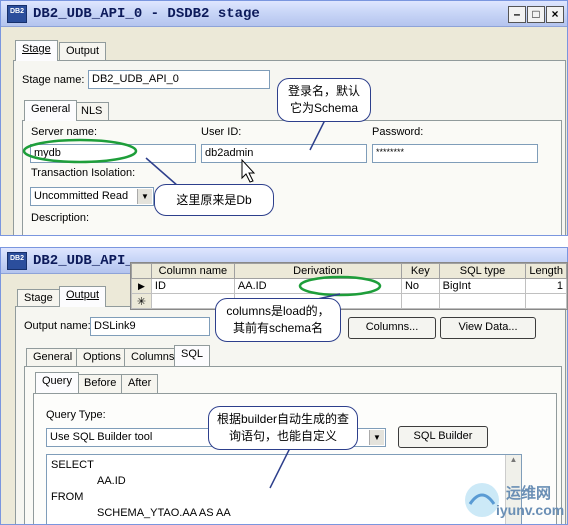 This screenshot has height=525, width=568. I want to click on server-name-highlight, so click(80, 151).